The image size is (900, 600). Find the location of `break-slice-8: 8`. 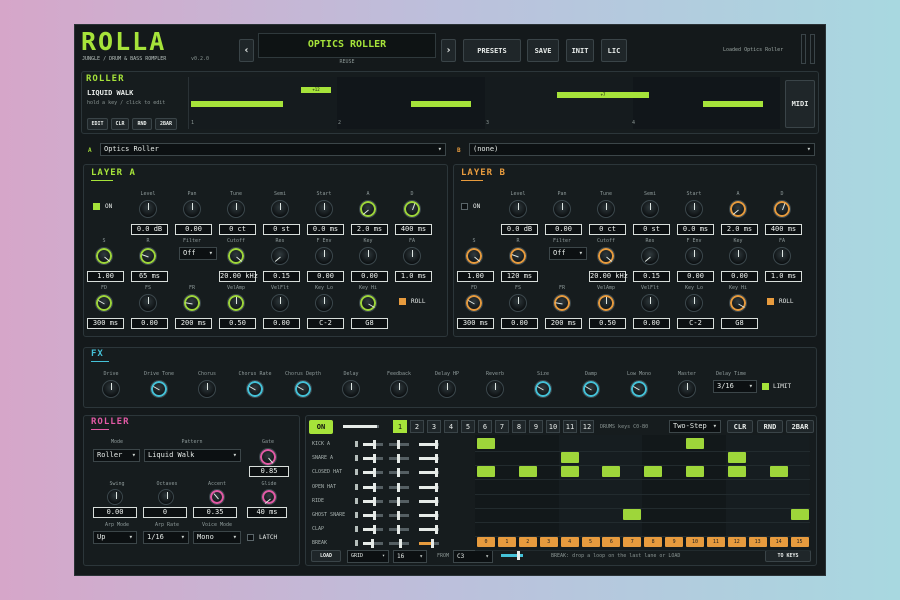

break-slice-8: 8 is located at coordinates (653, 542).